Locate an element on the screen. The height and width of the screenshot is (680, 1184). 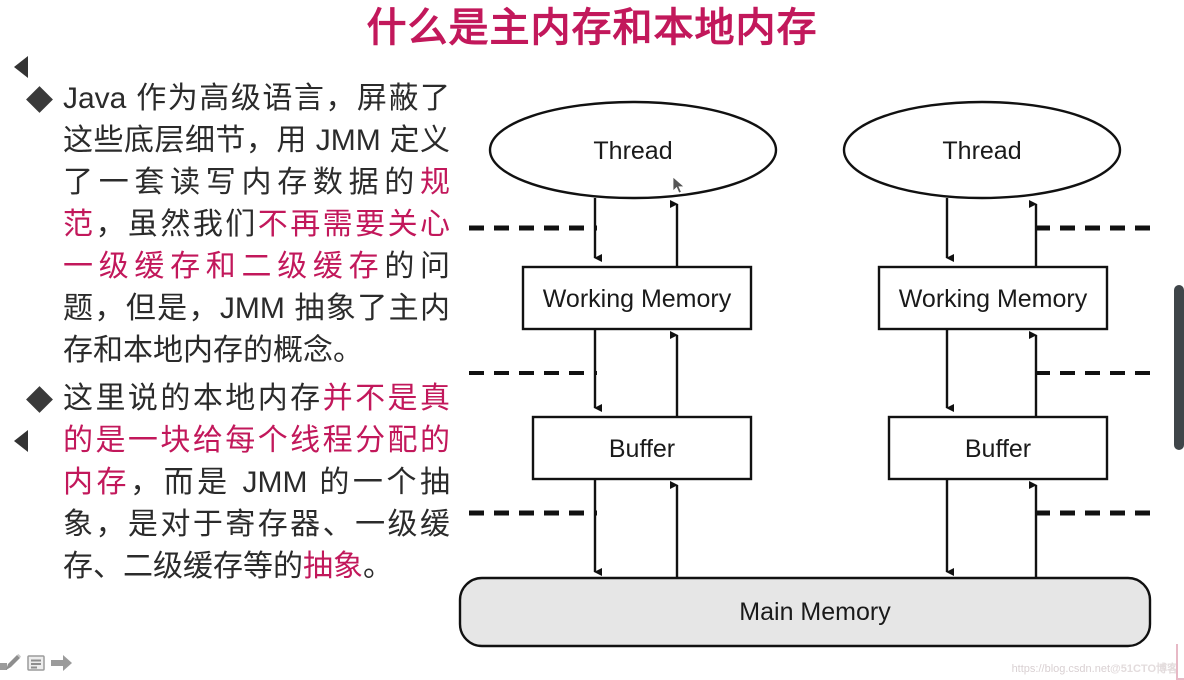
watermark-account: @51CTO博客 is located at coordinates (1144, 669).